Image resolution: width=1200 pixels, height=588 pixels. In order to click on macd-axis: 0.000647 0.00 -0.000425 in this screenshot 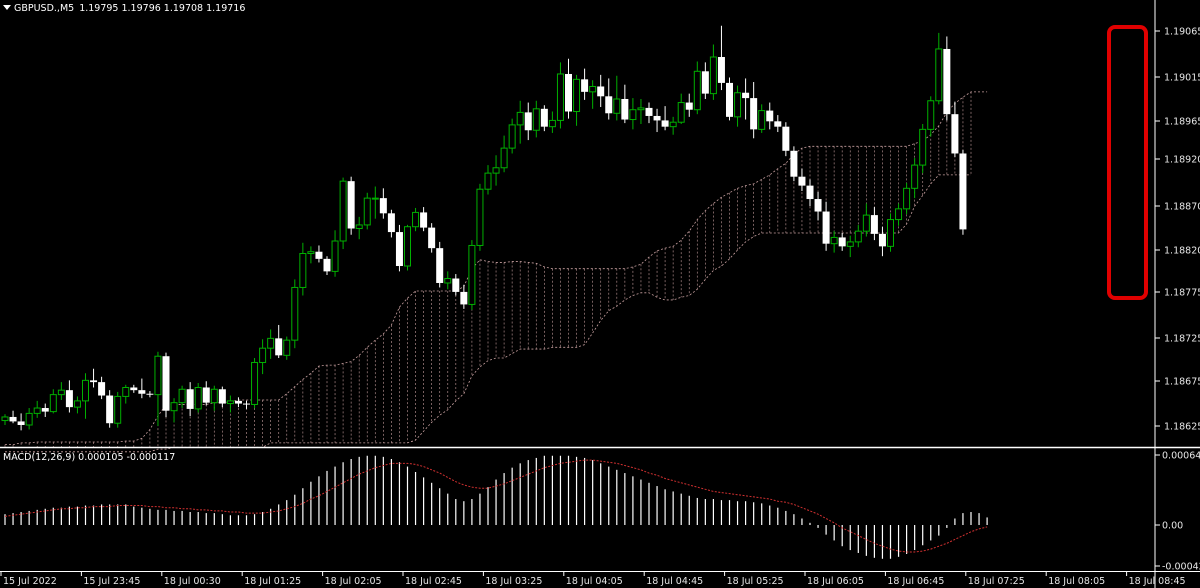, I will do `click(1177, 512)`.